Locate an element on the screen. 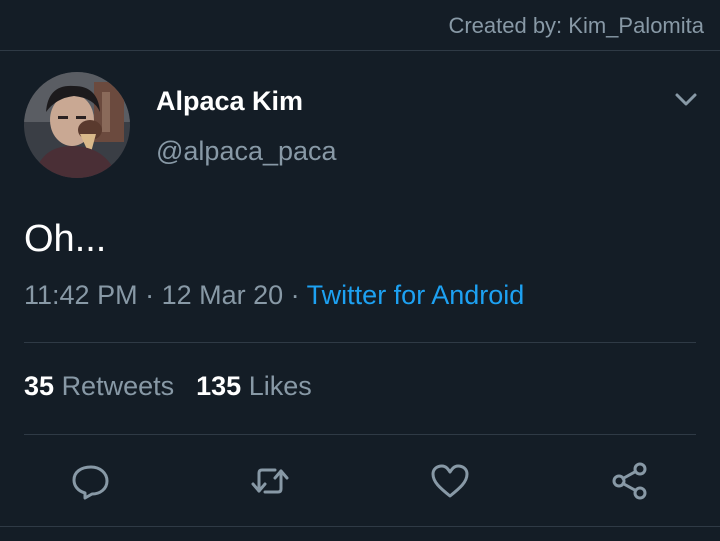 This screenshot has width=720, height=541. tweet-source-link: Twitter for Android is located at coordinates (416, 295).